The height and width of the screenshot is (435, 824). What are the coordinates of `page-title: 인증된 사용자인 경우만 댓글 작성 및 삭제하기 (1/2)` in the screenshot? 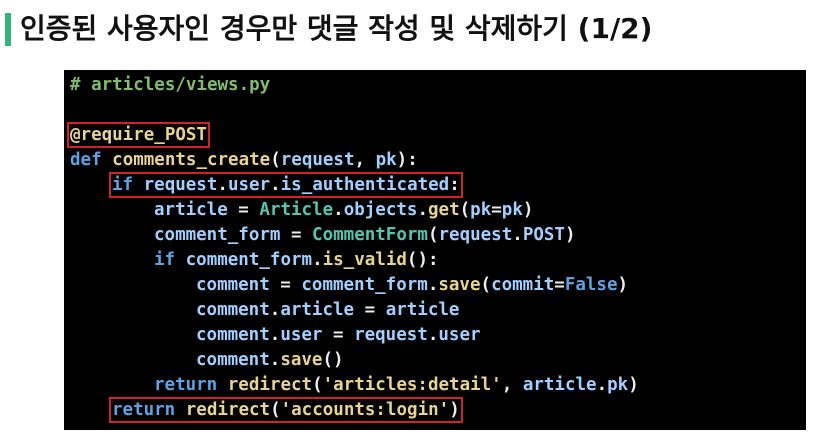 It's located at (336, 28).